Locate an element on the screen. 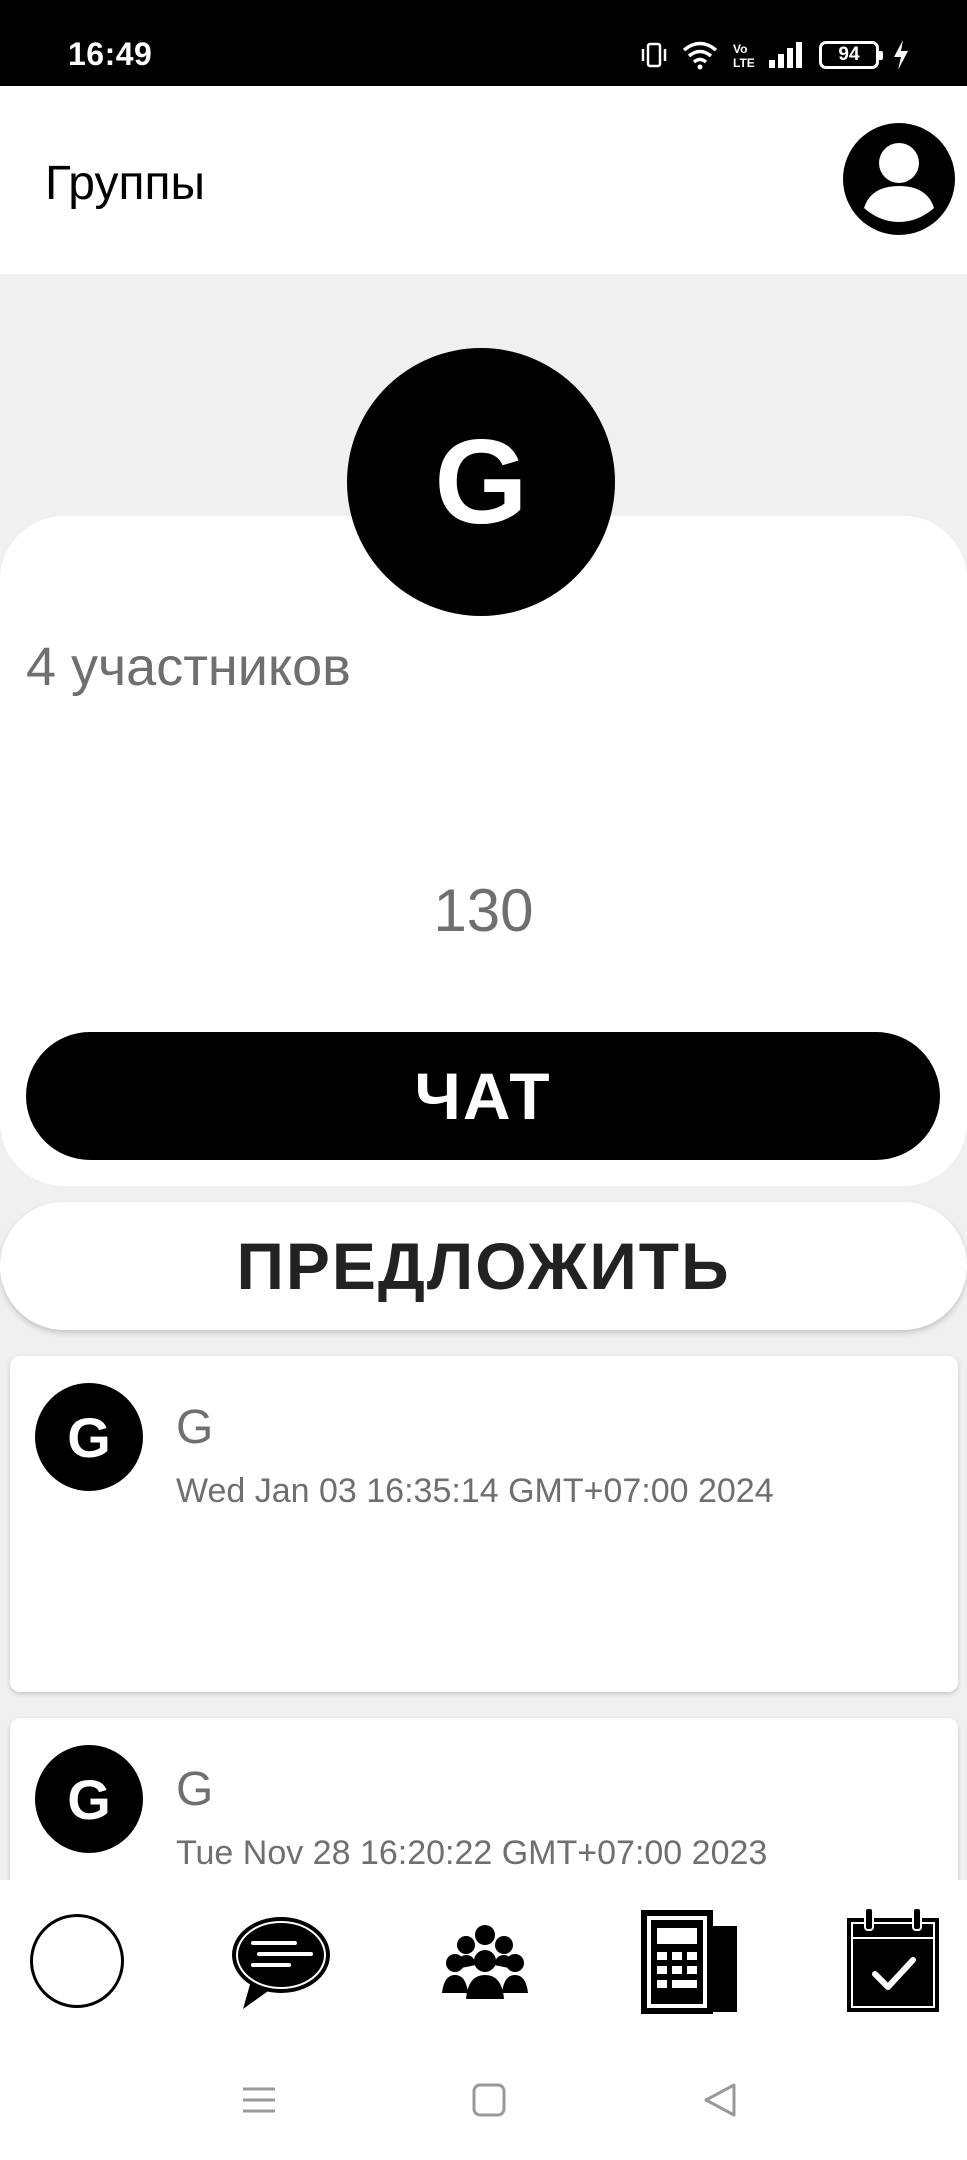 This screenshot has width=967, height=2160. nav-home is located at coordinates (77, 1961).